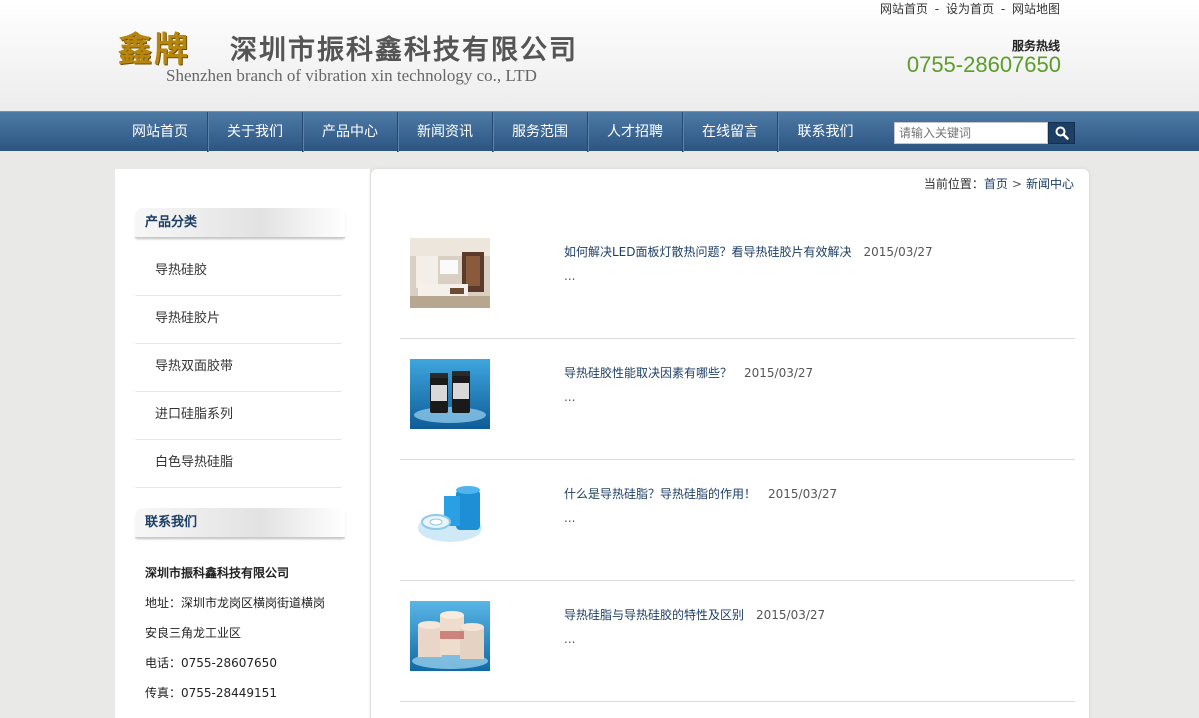 The image size is (1199, 718). I want to click on news-title-row: 导热硅脂与导热硅胶的特性及区别 2015/03/27, so click(694, 614).